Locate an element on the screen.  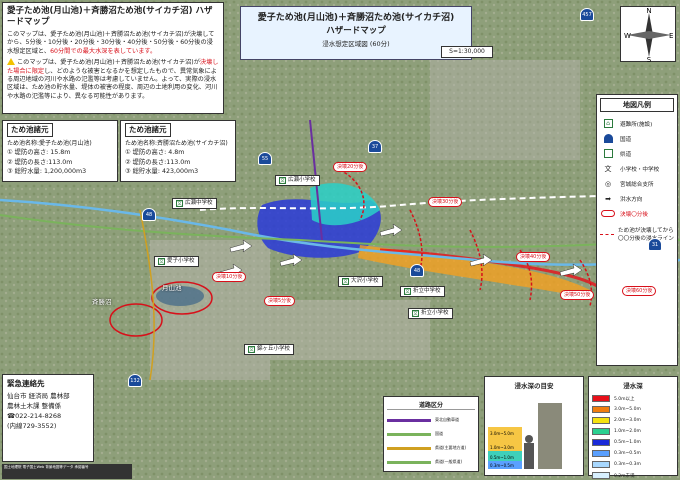
office-icon: ◎ is located at coordinates (608, 183).